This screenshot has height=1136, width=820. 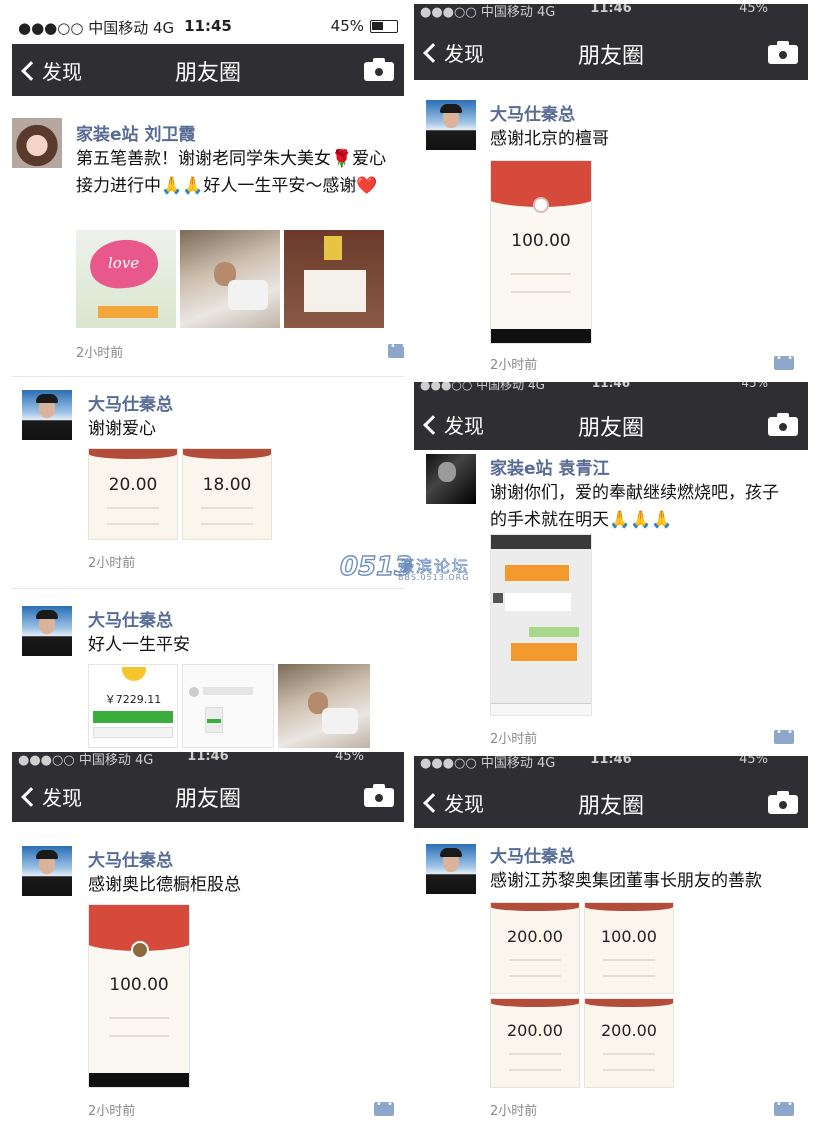 I want to click on photo-thumbnail: love, so click(x=126, y=279).